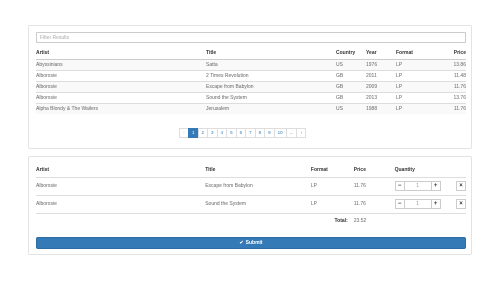 The height and width of the screenshot is (289, 500). Describe the element at coordinates (241, 243) in the screenshot. I see `check-icon: ✔` at that location.